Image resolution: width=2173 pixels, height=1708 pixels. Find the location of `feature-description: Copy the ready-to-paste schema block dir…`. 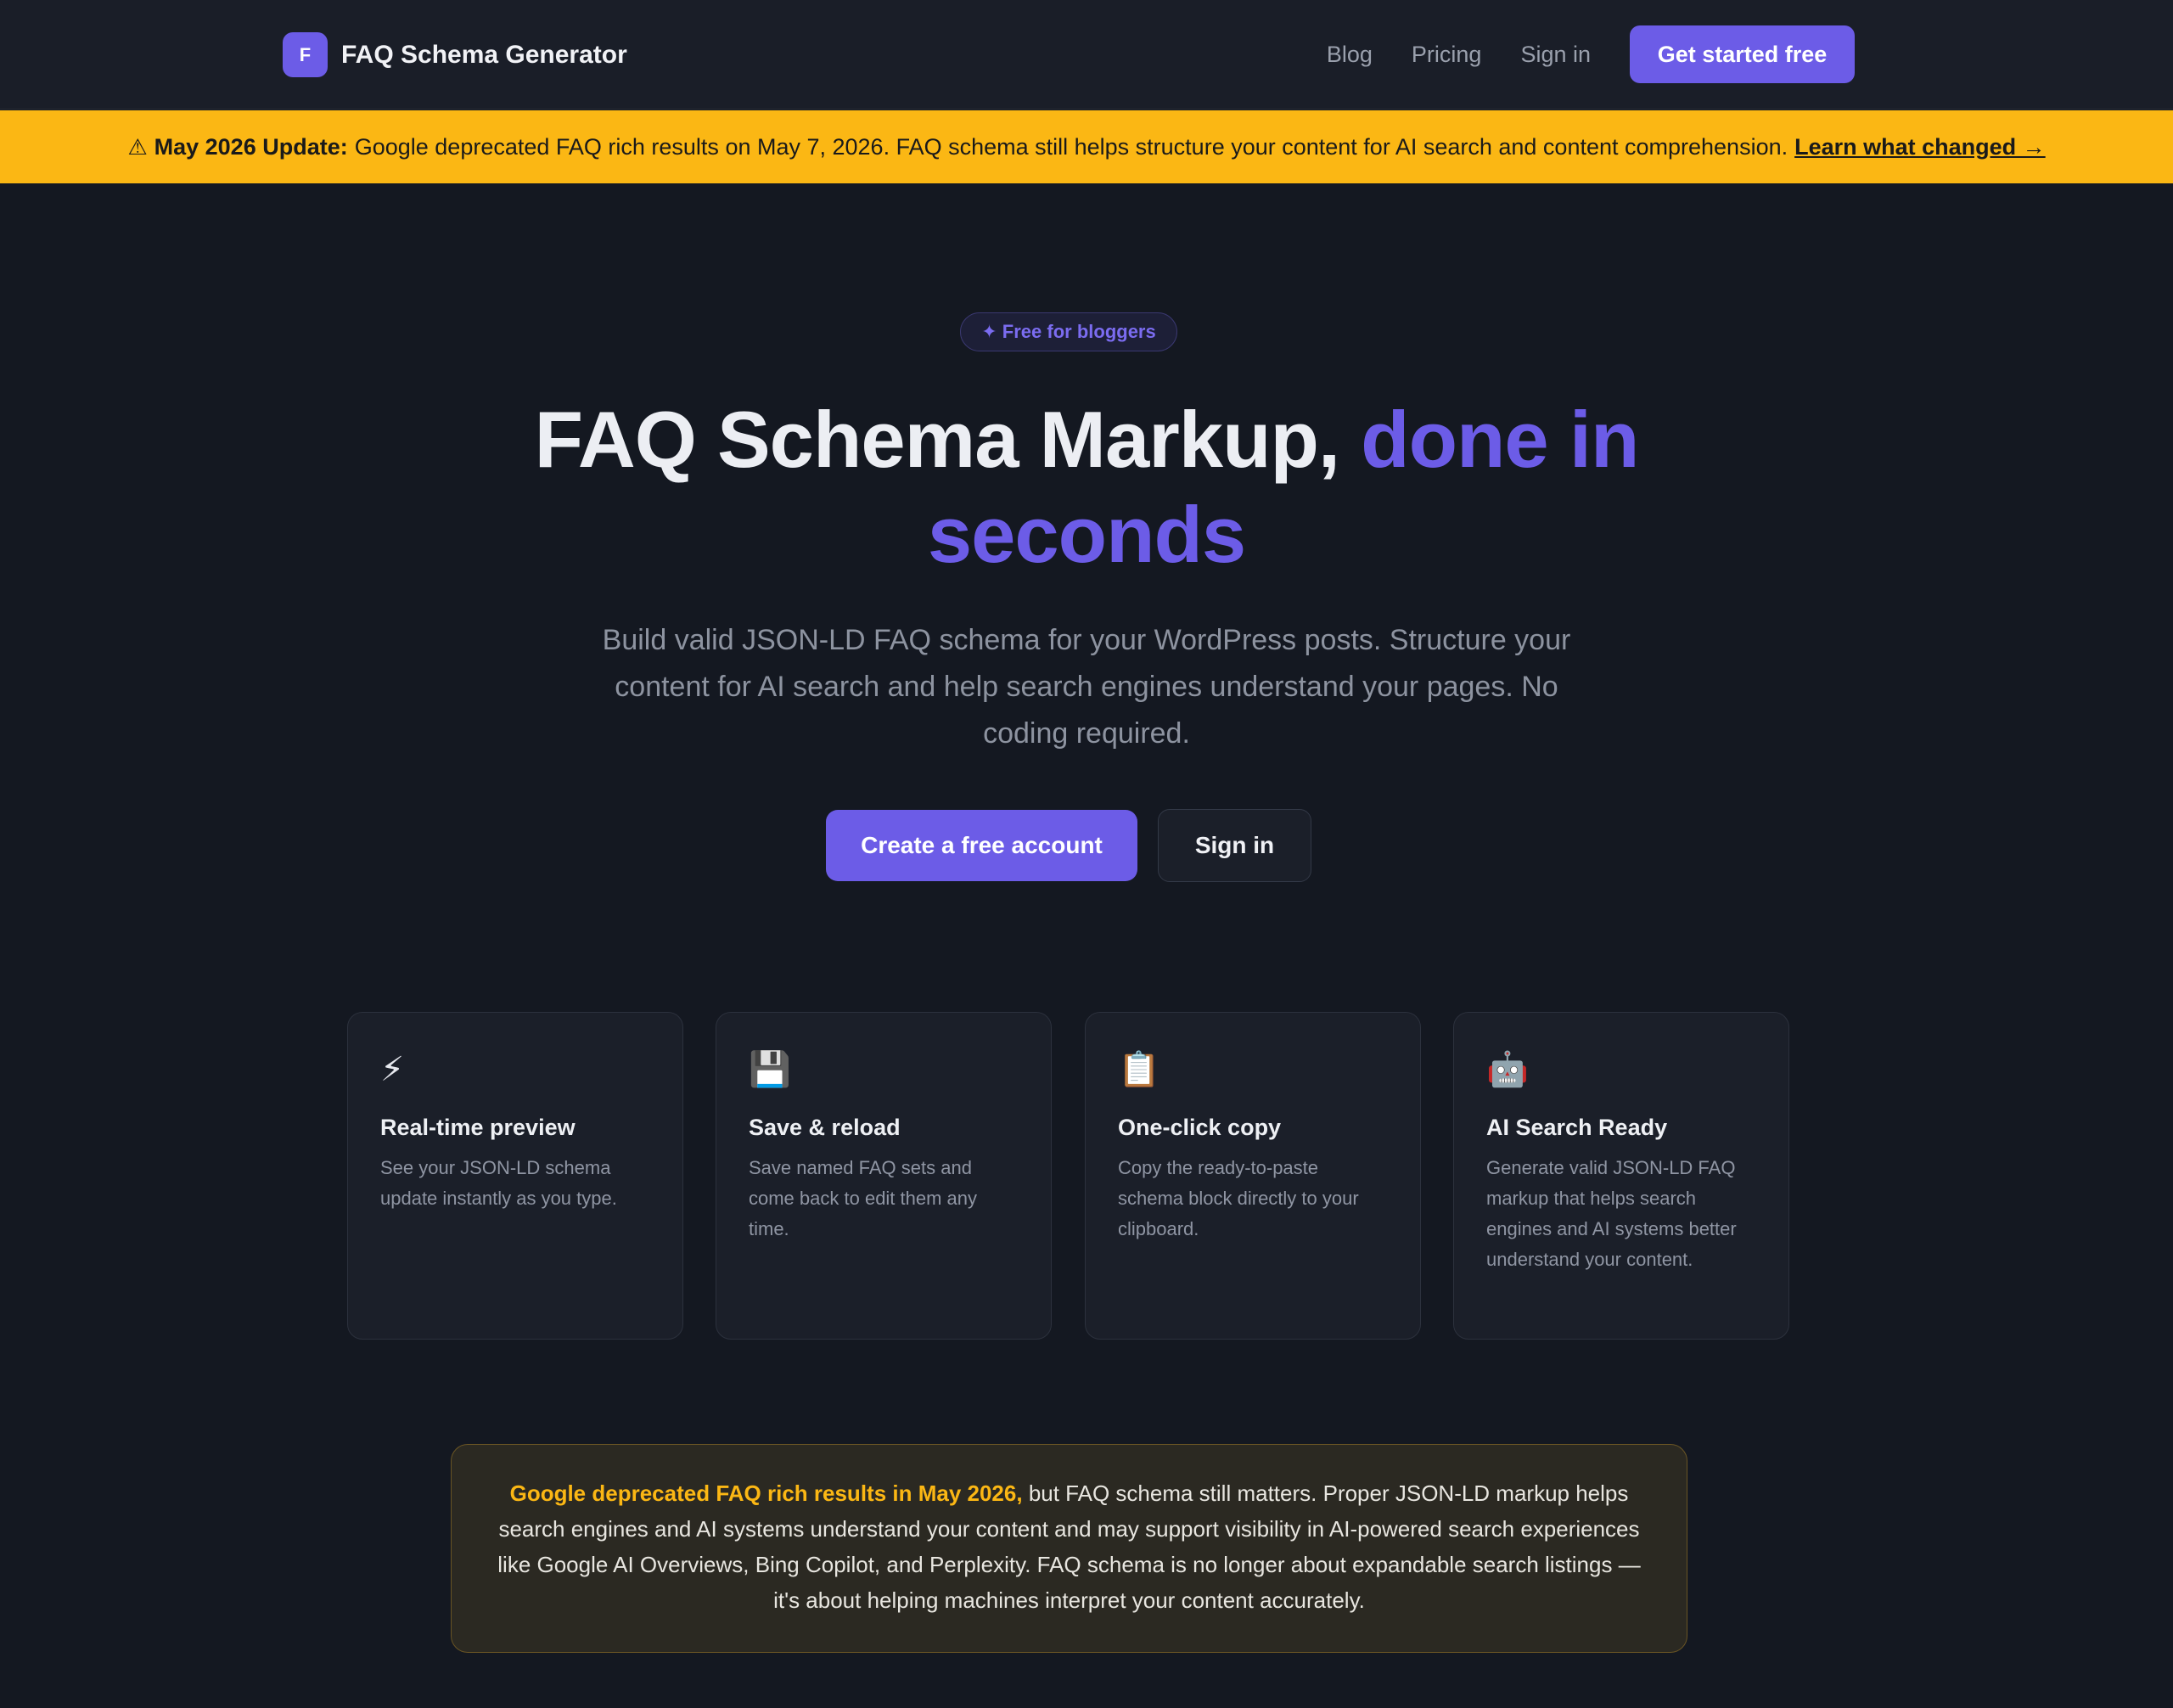

feature-description: Copy the ready-to-paste schema block dir… is located at coordinates (1238, 1198).